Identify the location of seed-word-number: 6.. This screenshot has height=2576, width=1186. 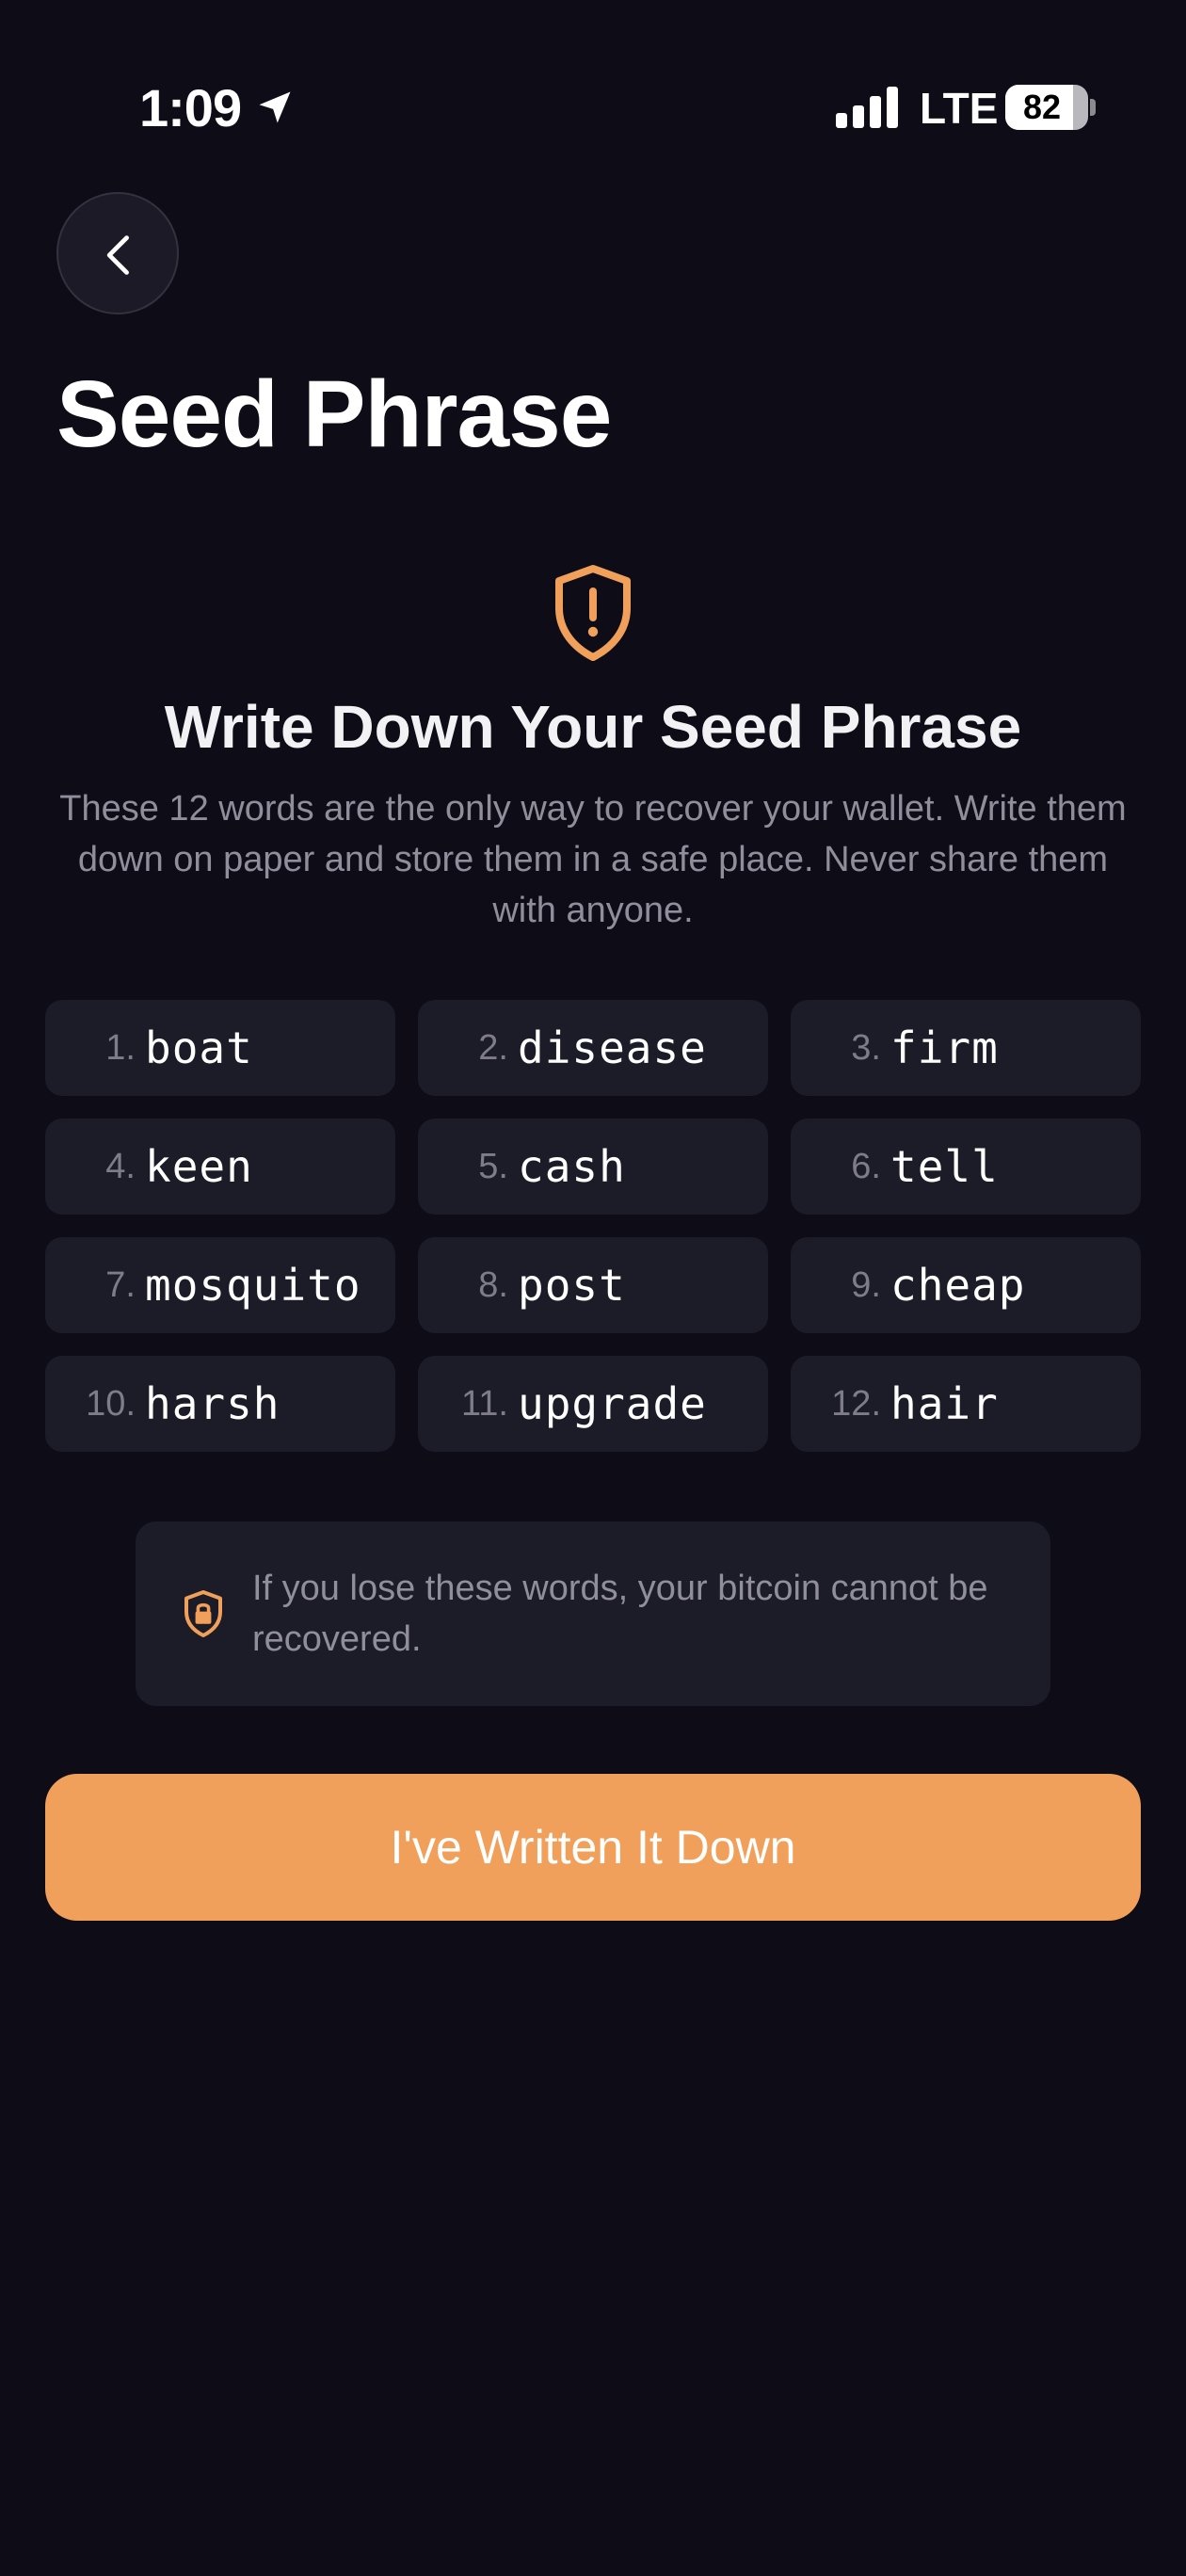
(866, 1166).